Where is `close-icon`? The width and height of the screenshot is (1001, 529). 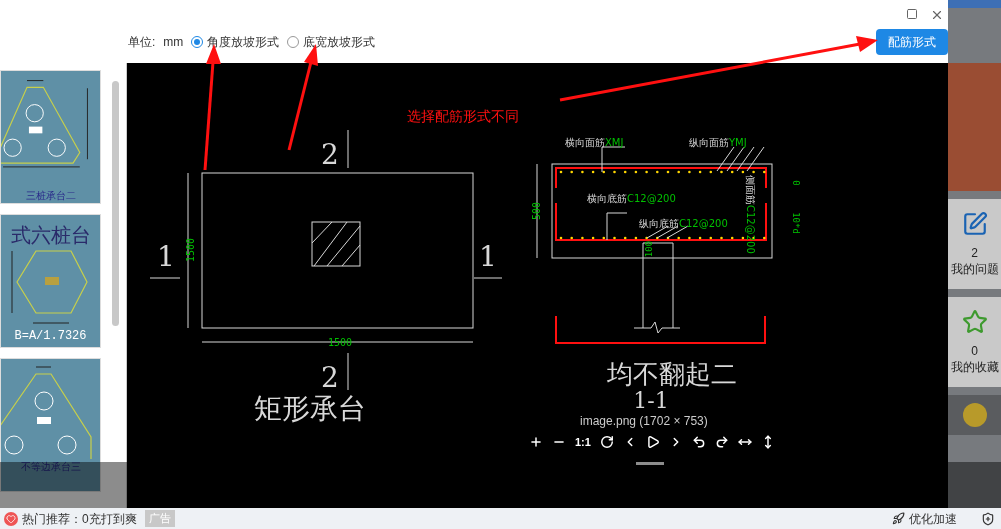
close-icon is located at coordinates (937, 15).